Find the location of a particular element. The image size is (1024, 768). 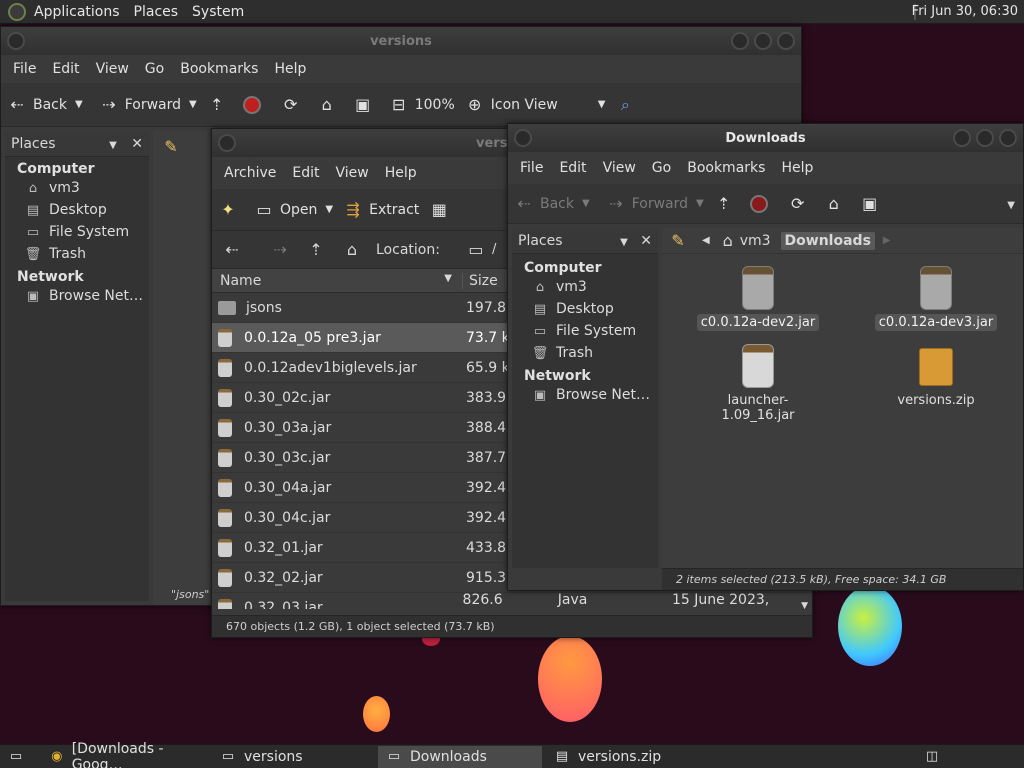

toolbar-overflow-chevron-icon: ▼ is located at coordinates (1011, 205).